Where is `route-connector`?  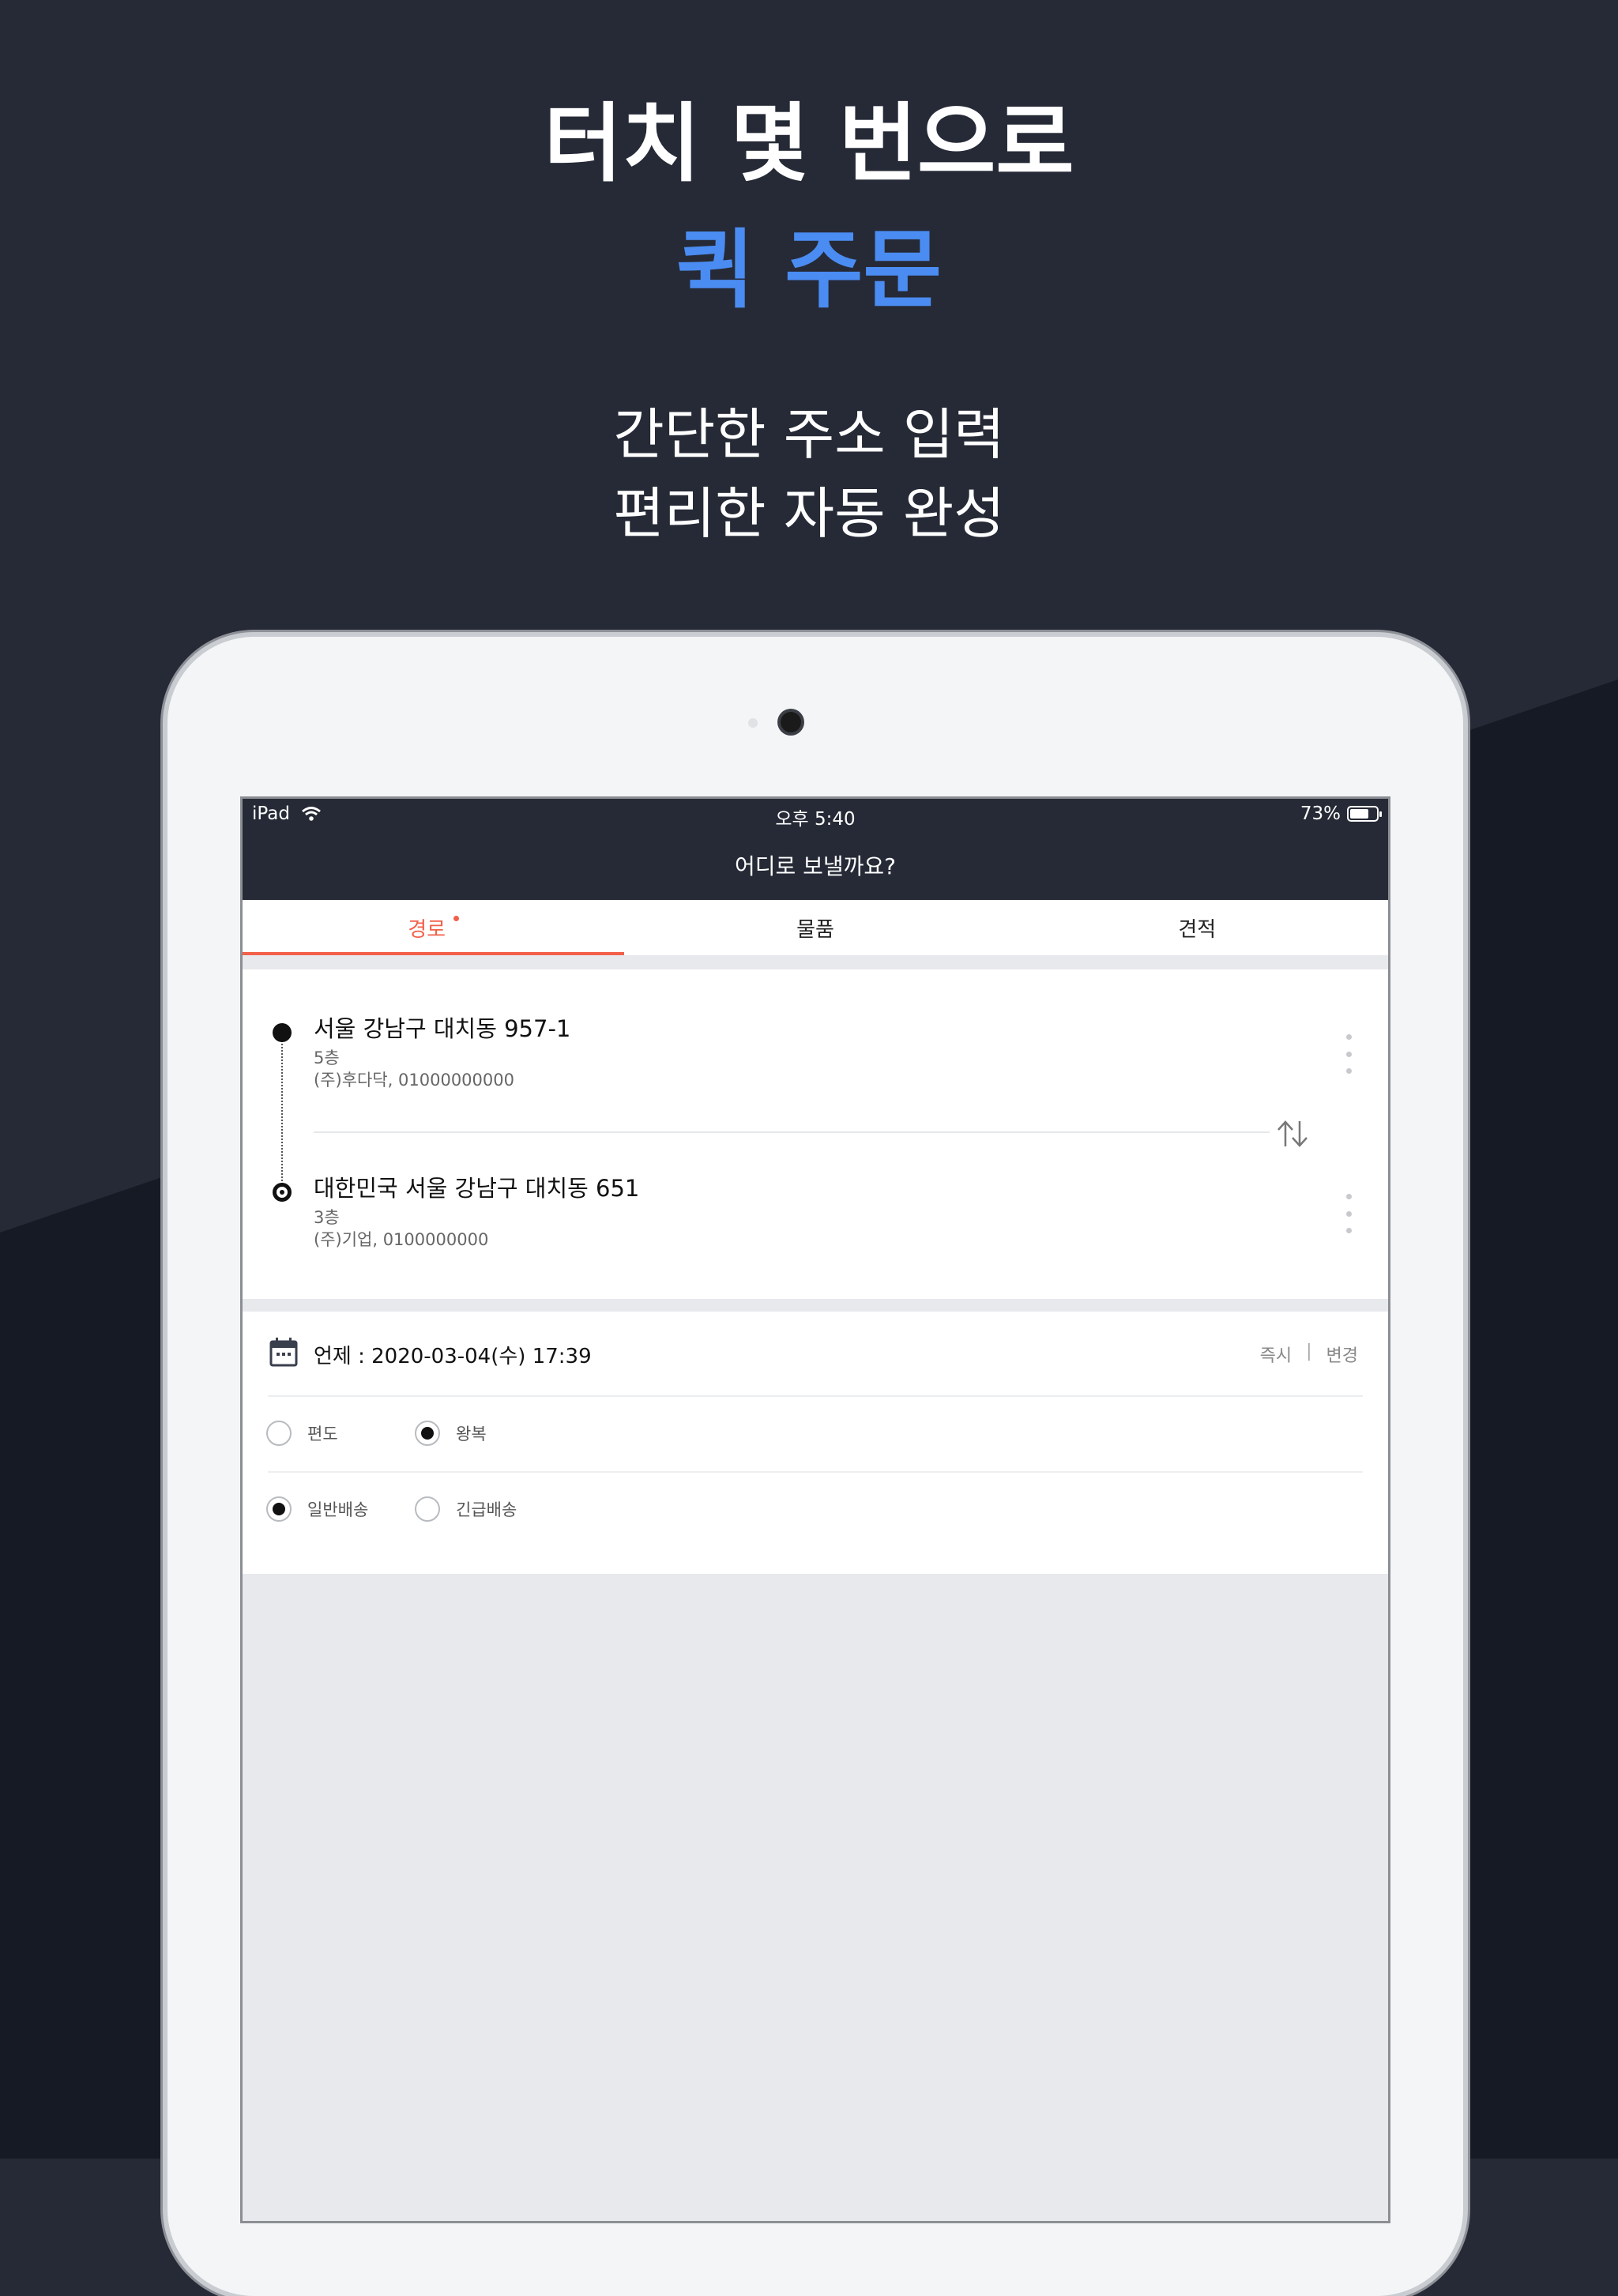 route-connector is located at coordinates (282, 1117).